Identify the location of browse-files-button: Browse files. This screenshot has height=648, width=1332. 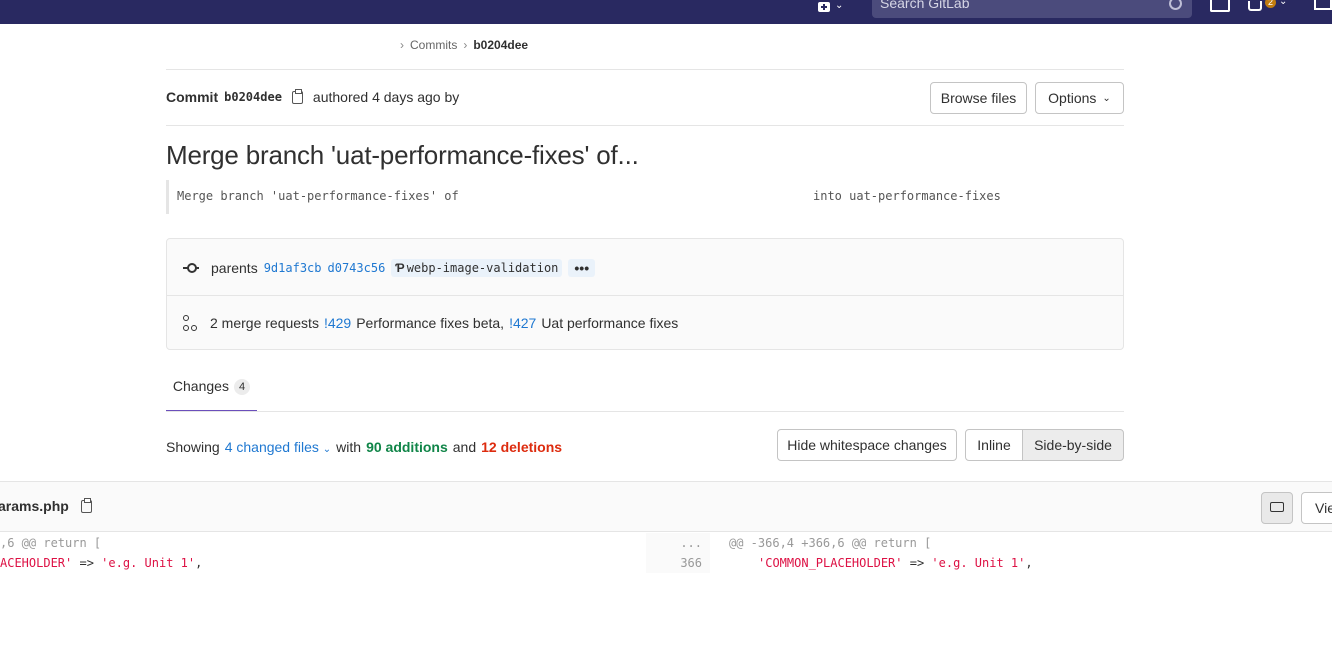
(978, 98).